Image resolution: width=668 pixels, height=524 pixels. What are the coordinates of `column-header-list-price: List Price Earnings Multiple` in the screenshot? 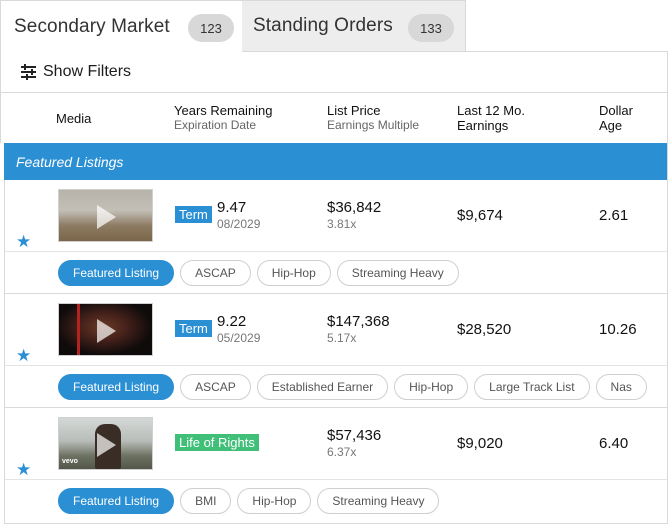 It's located at (373, 118).